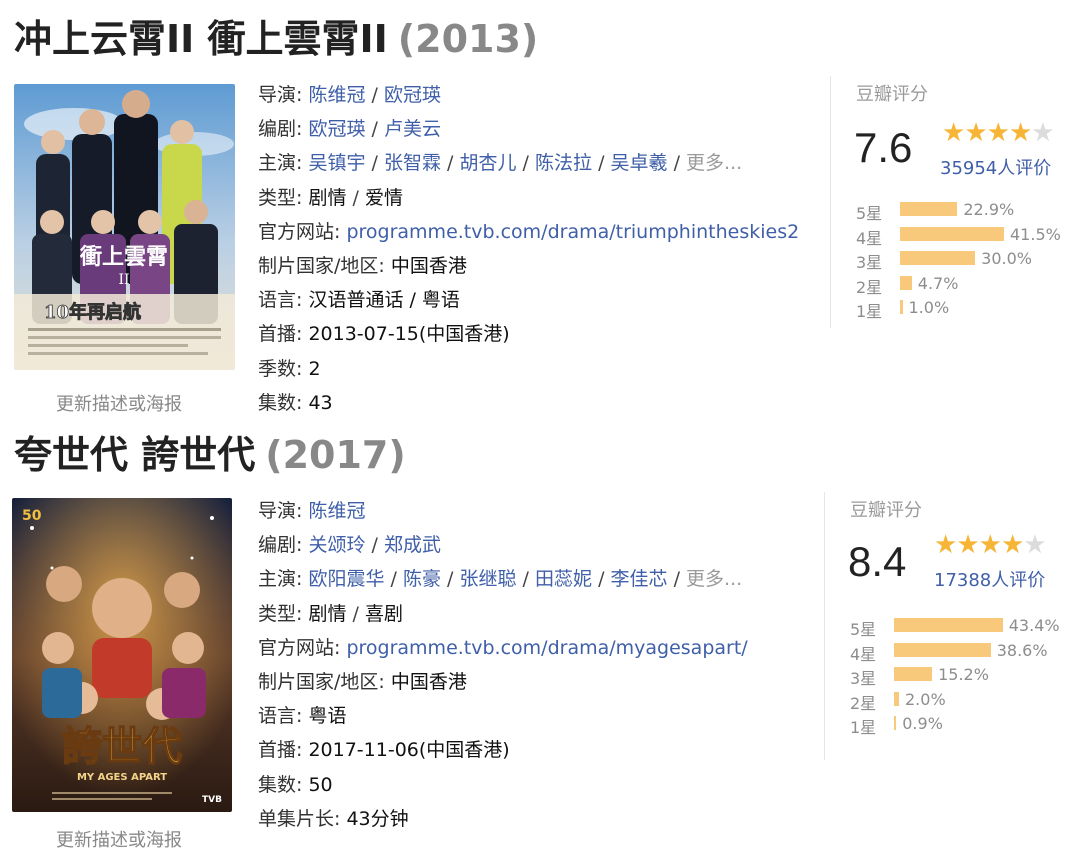 The image size is (1080, 852). I want to click on premiere-row: 首播: 2013-07-15(中国香港), so click(528, 334).